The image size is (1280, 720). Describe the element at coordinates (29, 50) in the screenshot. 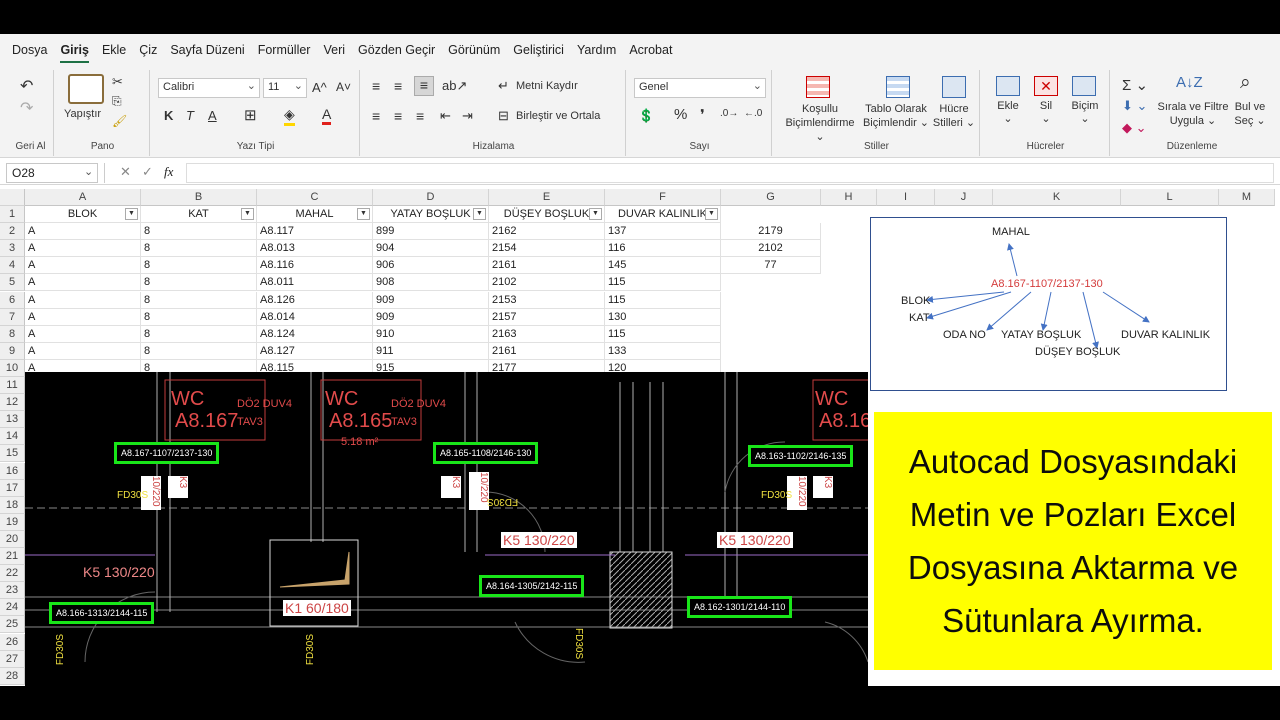

I see `tab-file: Dosya` at that location.